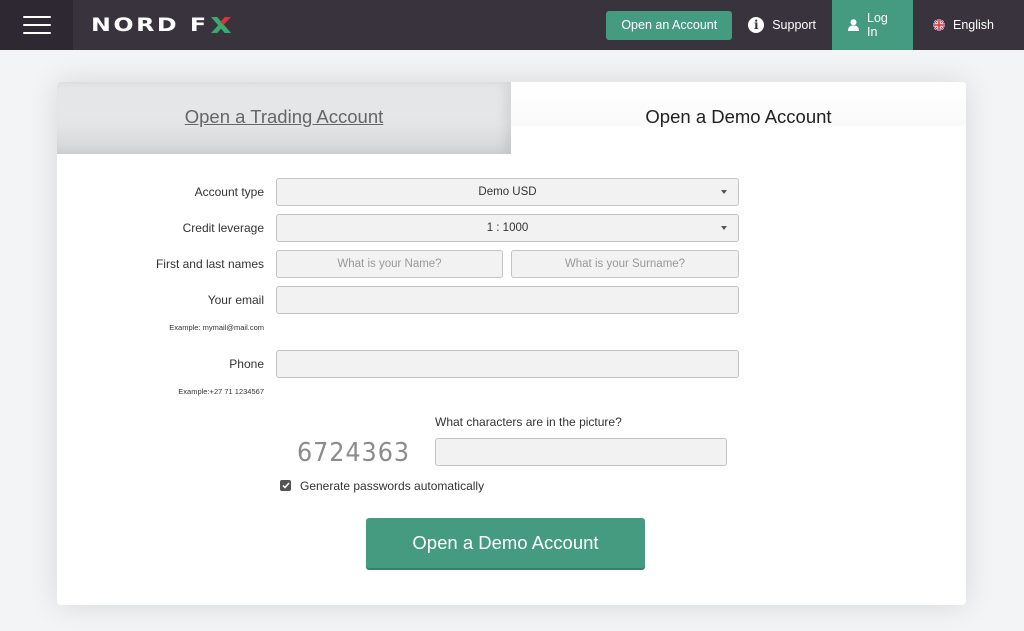  Describe the element at coordinates (150, 25) in the screenshot. I see `logo-text: NORD F` at that location.